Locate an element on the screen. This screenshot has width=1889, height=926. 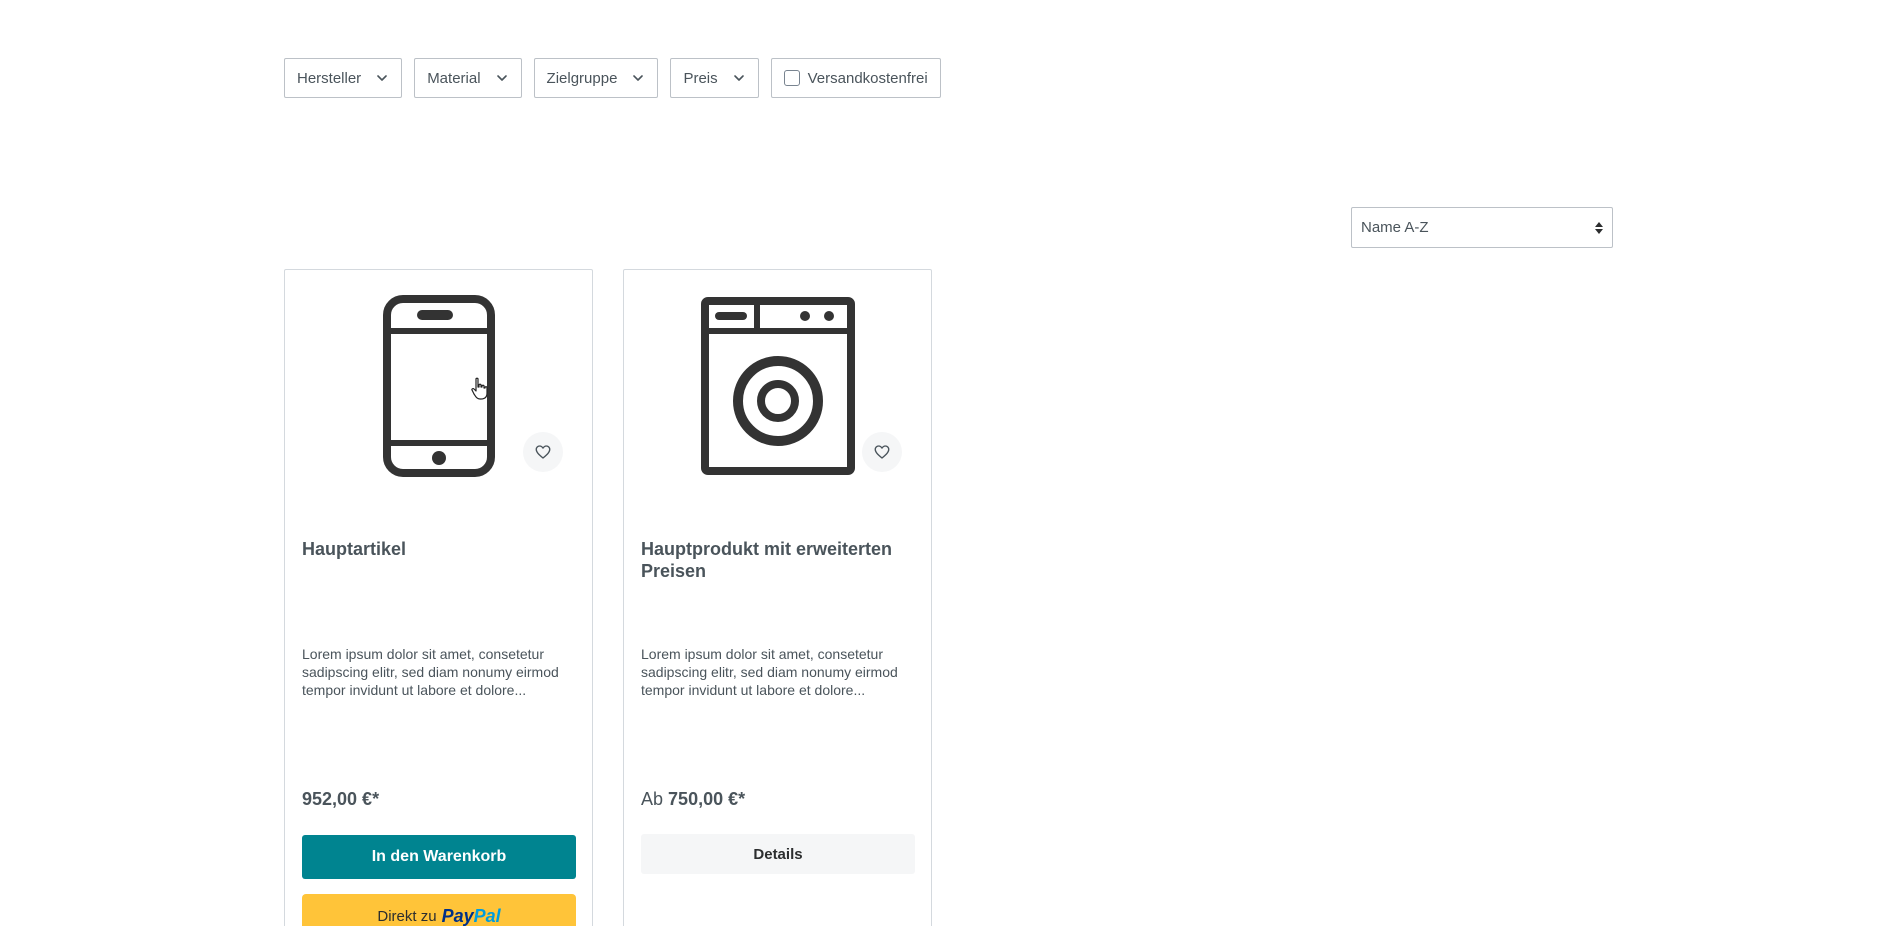
product-price: Ab 750,00 €* is located at coordinates (693, 799).